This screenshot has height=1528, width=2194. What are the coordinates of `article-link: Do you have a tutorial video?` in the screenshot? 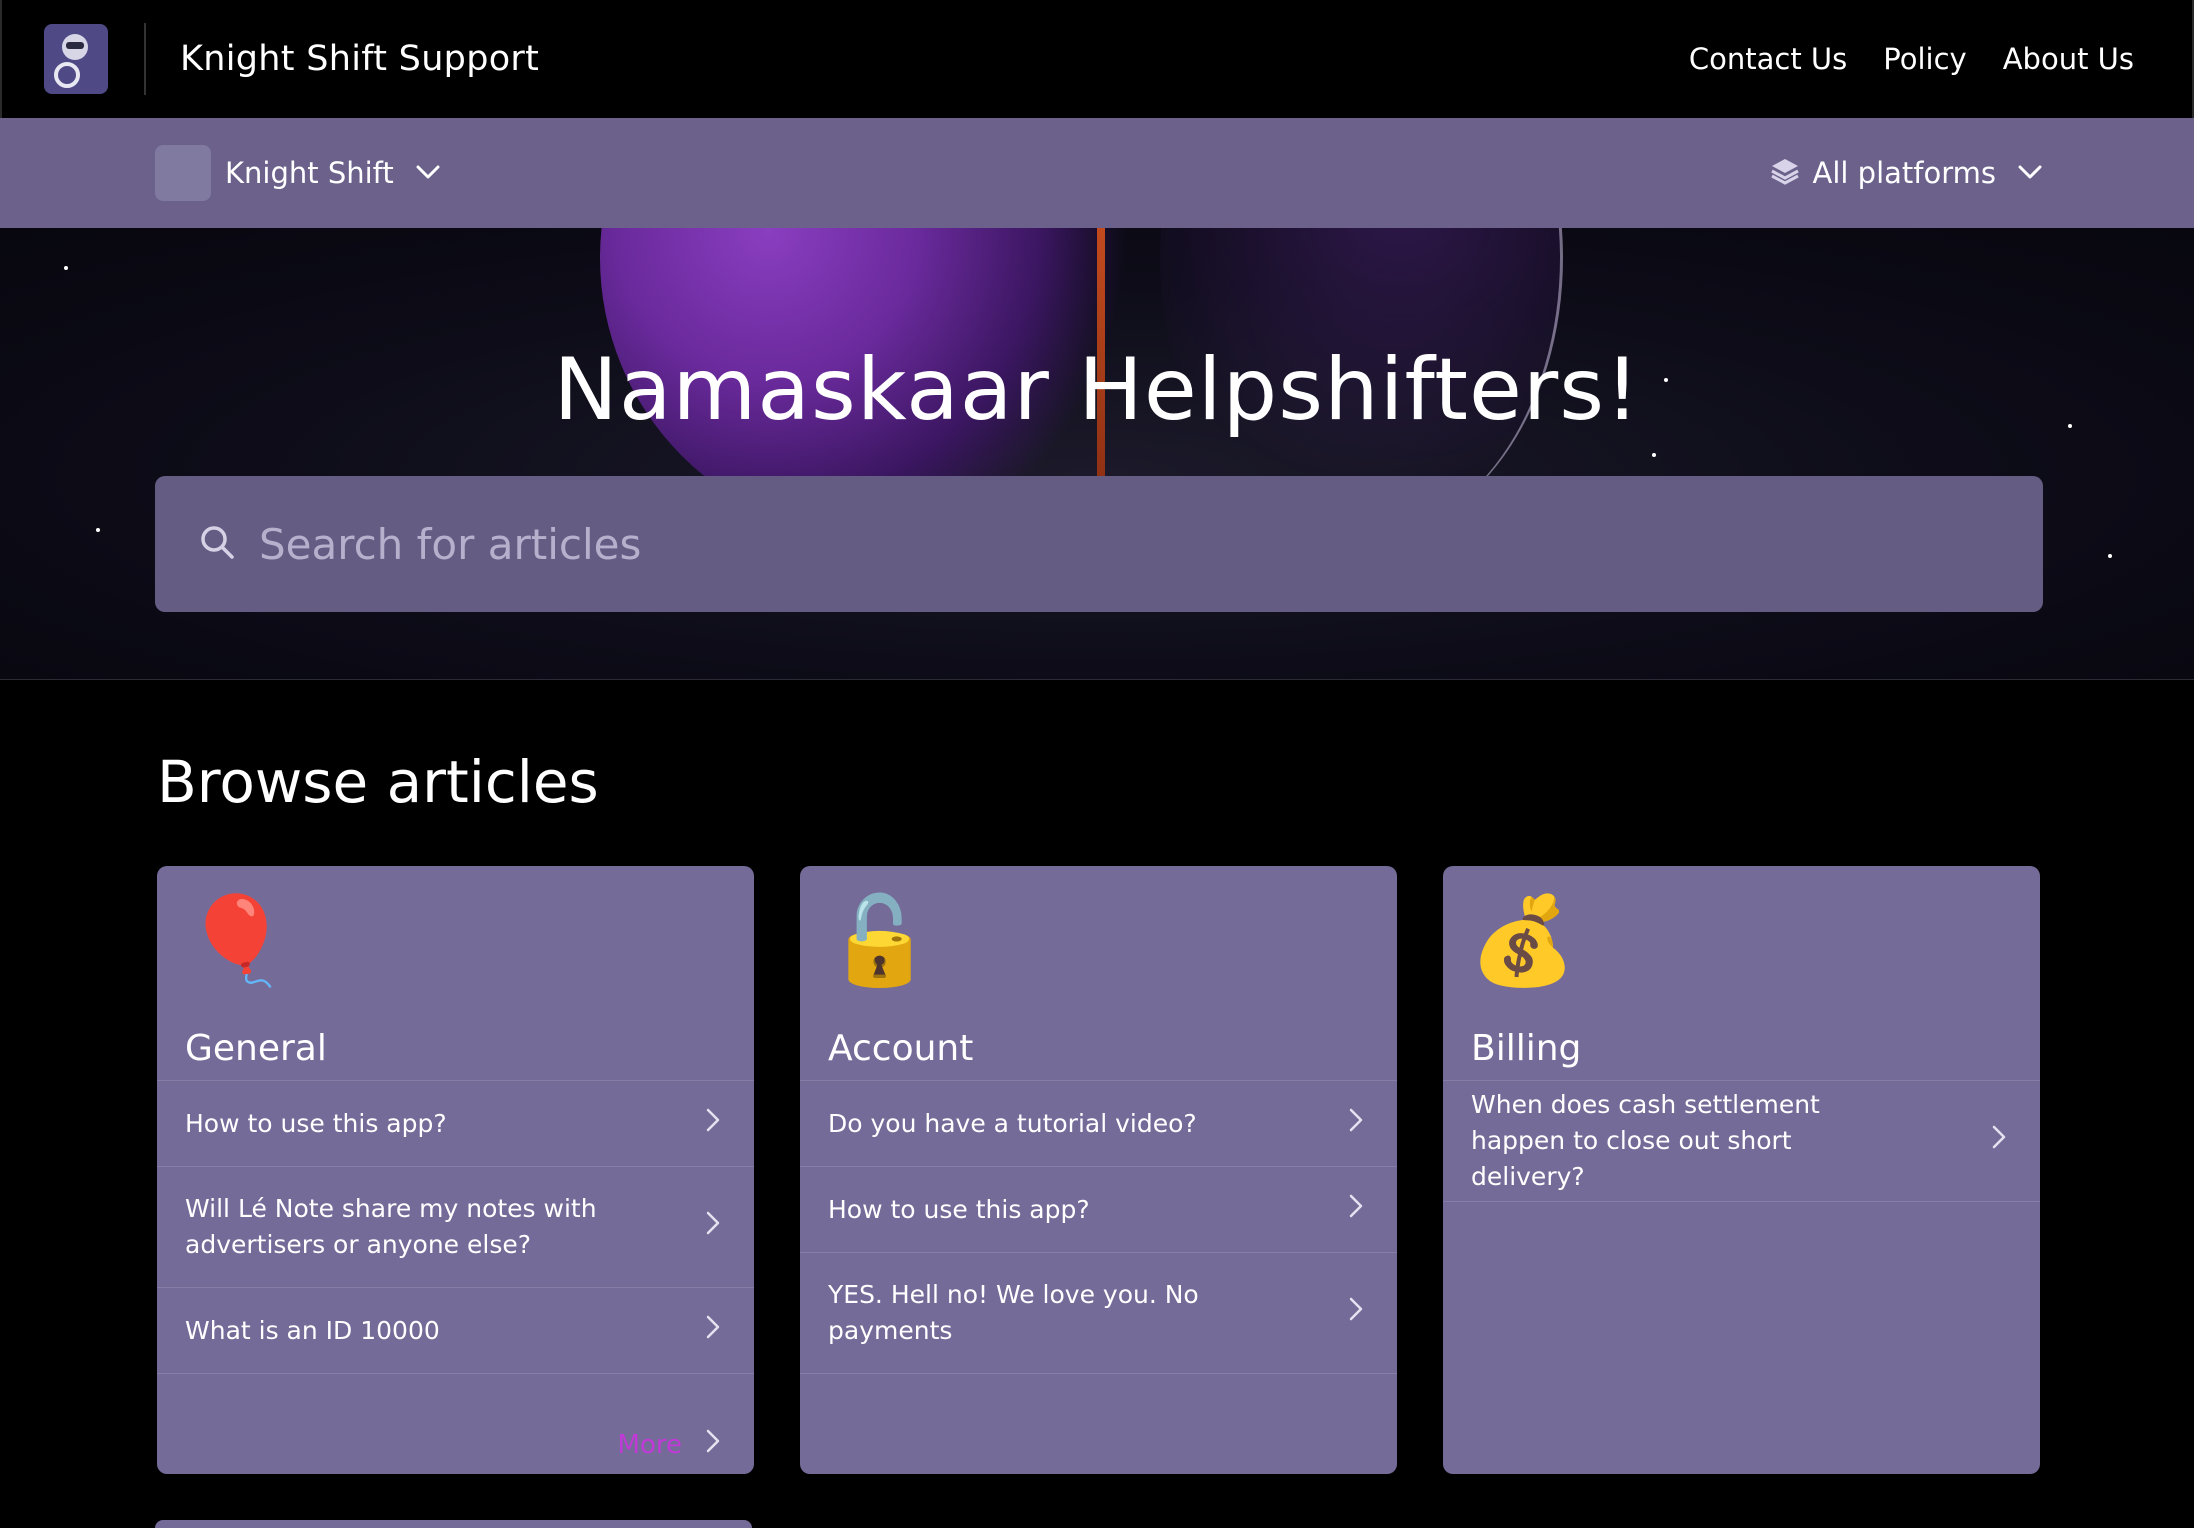 It's located at (1098, 1124).